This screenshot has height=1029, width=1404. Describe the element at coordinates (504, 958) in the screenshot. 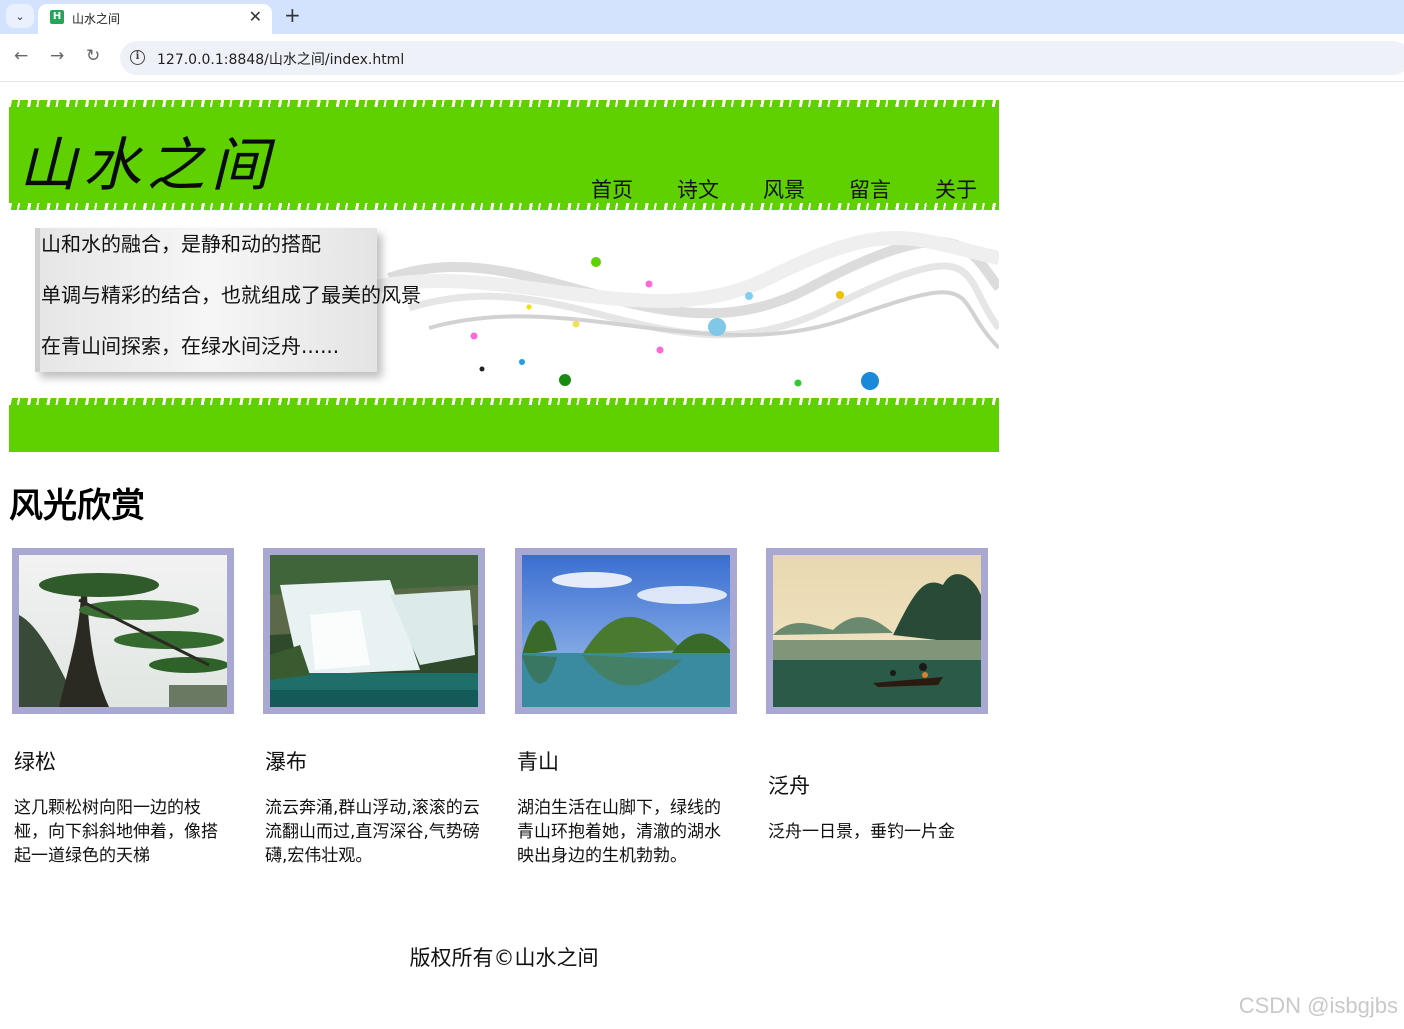

I see `page-footer: 版权所有©山水之间` at that location.